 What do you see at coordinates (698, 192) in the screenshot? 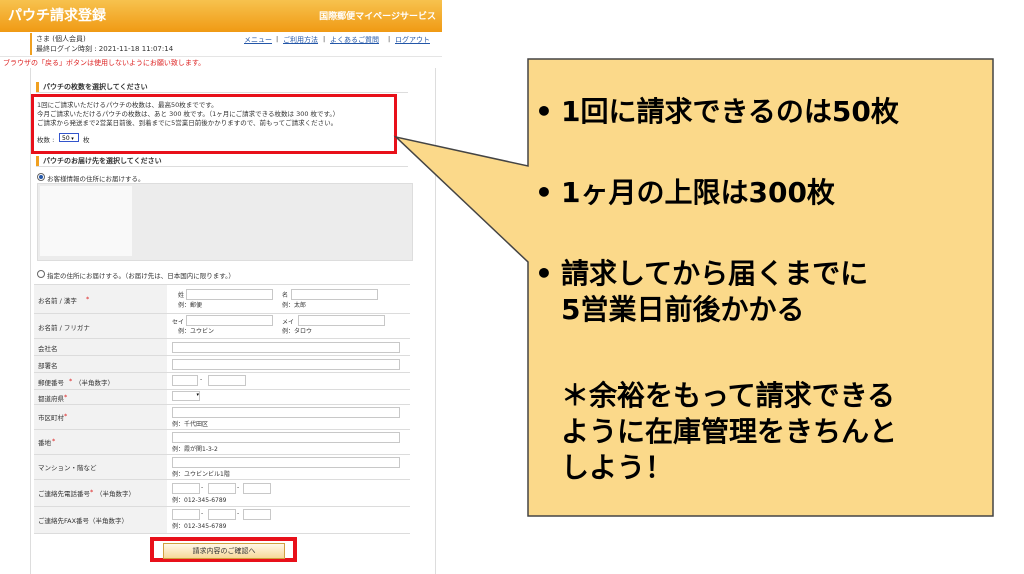
I see `callout-point-2-text: 1ヶ月の上限は300枚` at bounding box center [698, 192].